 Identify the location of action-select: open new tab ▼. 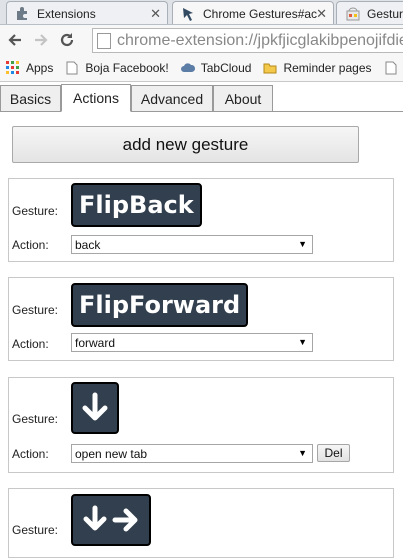
(192, 453).